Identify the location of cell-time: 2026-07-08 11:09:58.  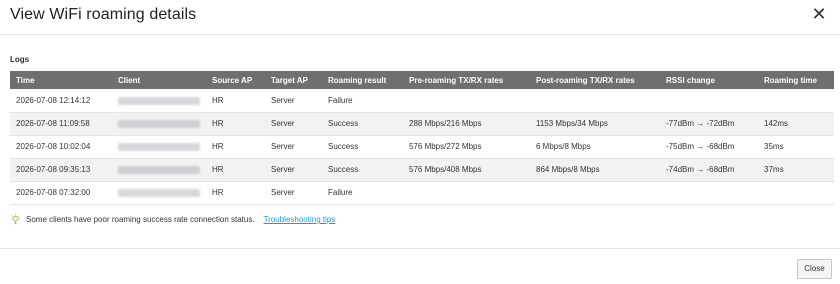
(53, 123).